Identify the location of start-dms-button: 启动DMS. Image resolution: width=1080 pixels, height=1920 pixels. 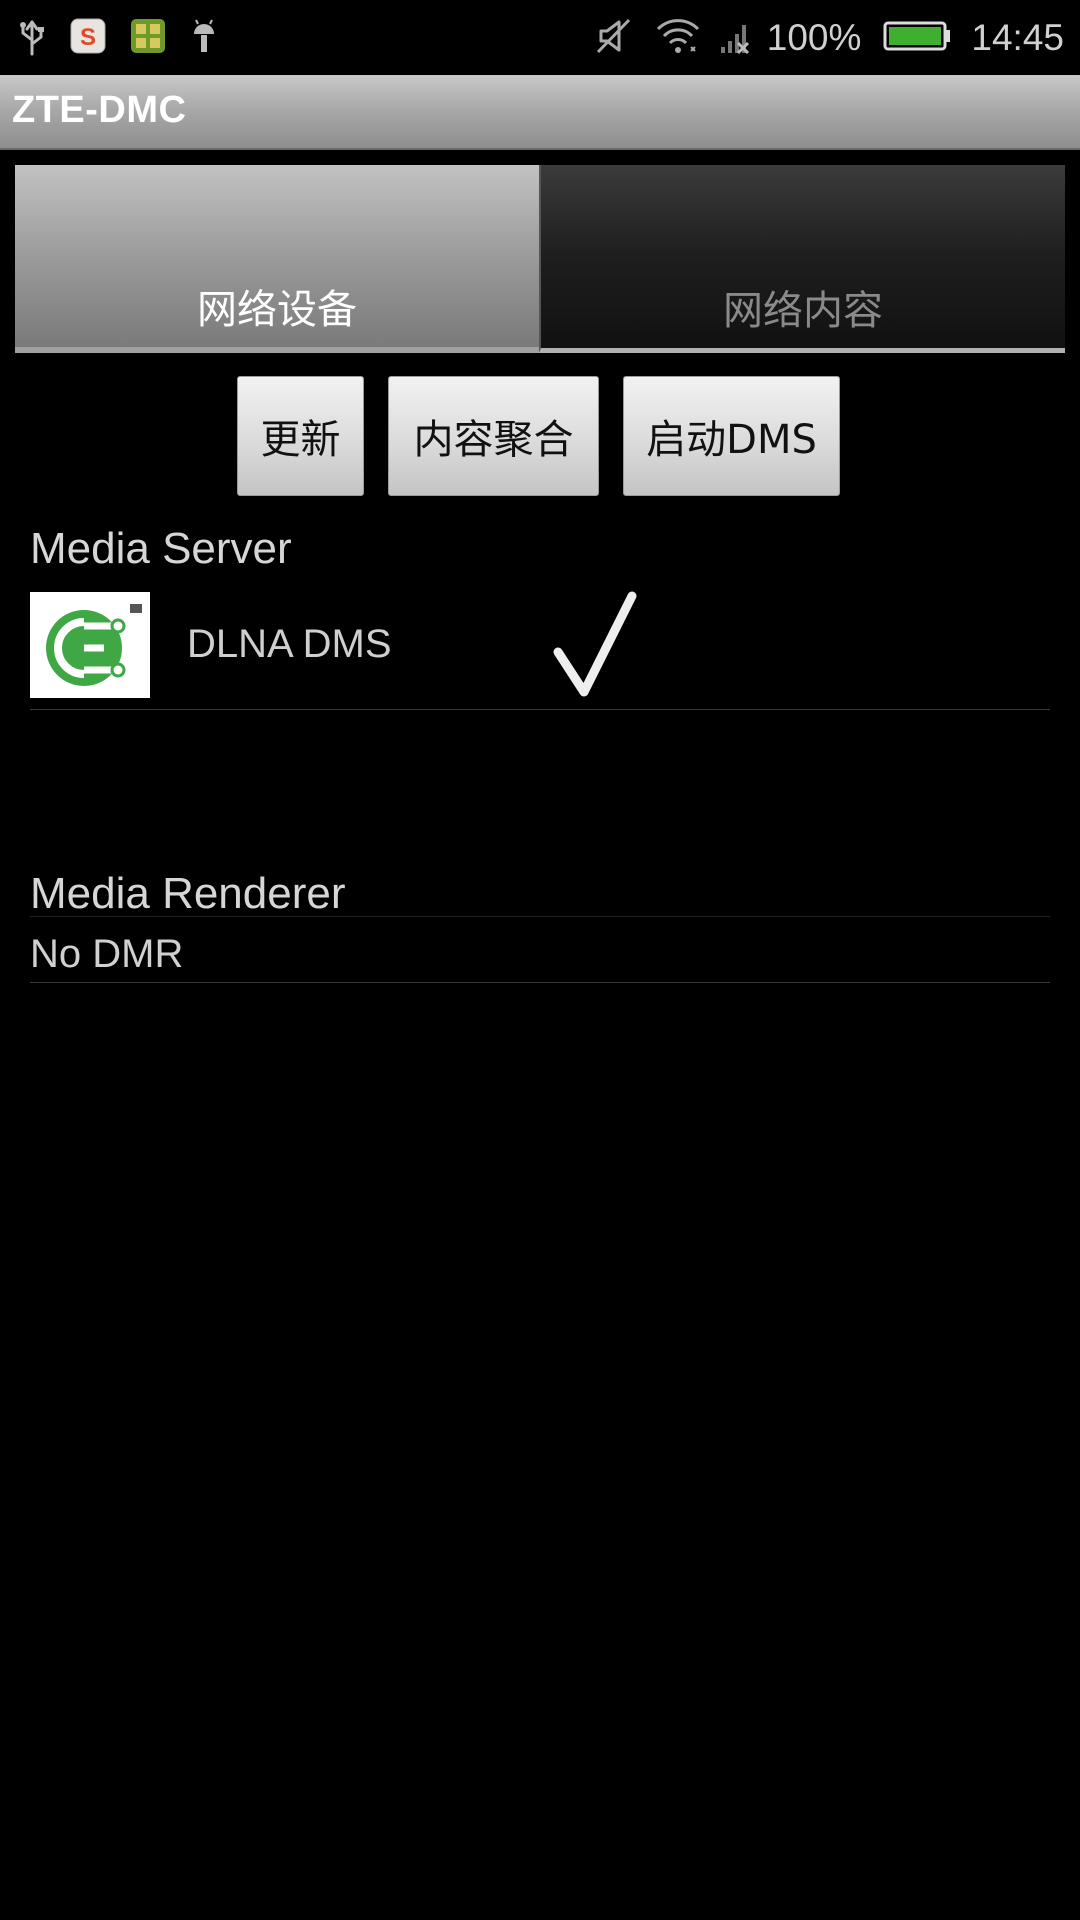
(731, 436).